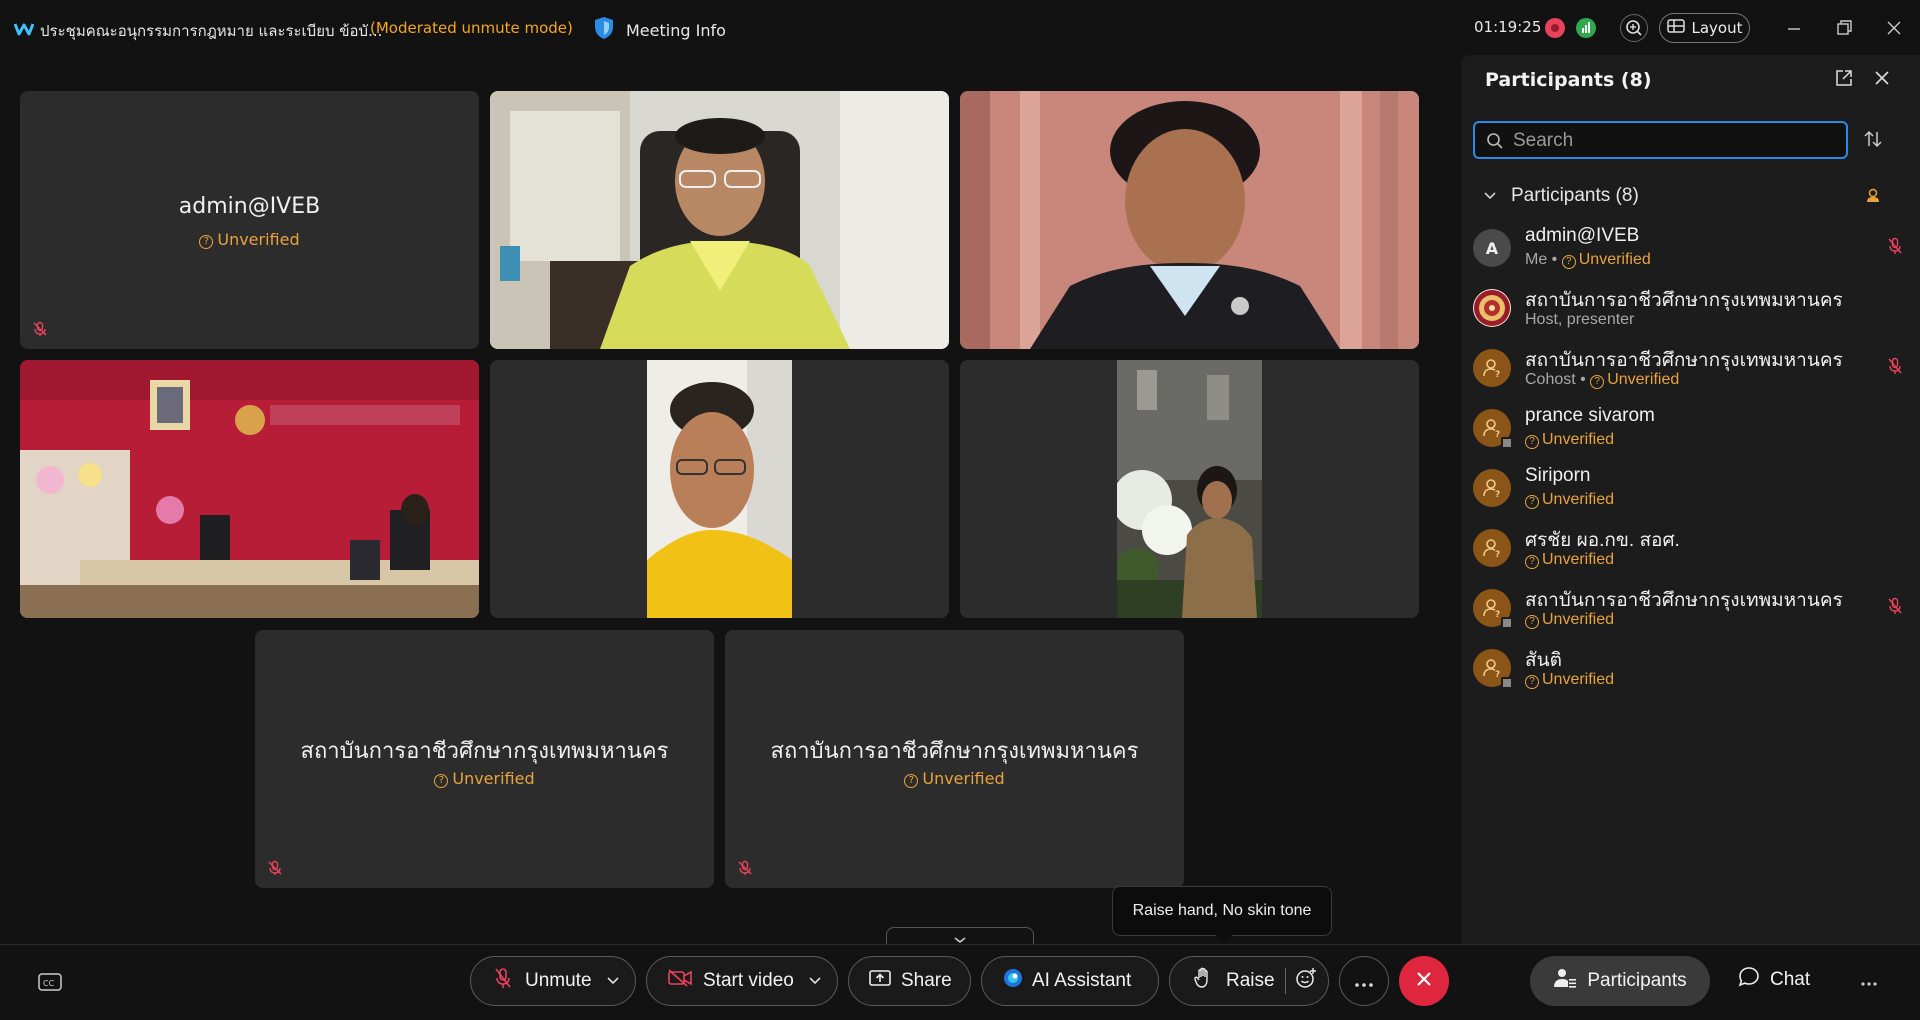 The width and height of the screenshot is (1920, 1020). Describe the element at coordinates (954, 751) in the screenshot. I see `tile-participant-name: สถาบันการอาชีวศึกษากรุงเทพมหานคร` at that location.